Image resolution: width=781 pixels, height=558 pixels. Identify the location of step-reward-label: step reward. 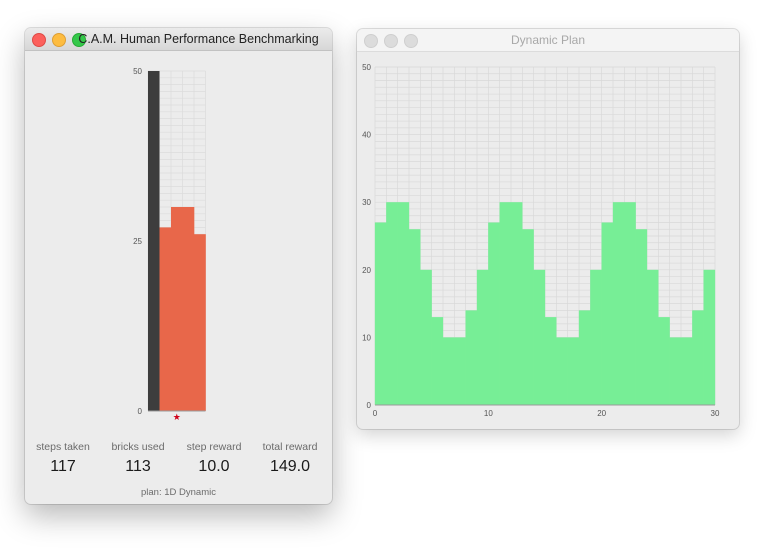
(214, 447).